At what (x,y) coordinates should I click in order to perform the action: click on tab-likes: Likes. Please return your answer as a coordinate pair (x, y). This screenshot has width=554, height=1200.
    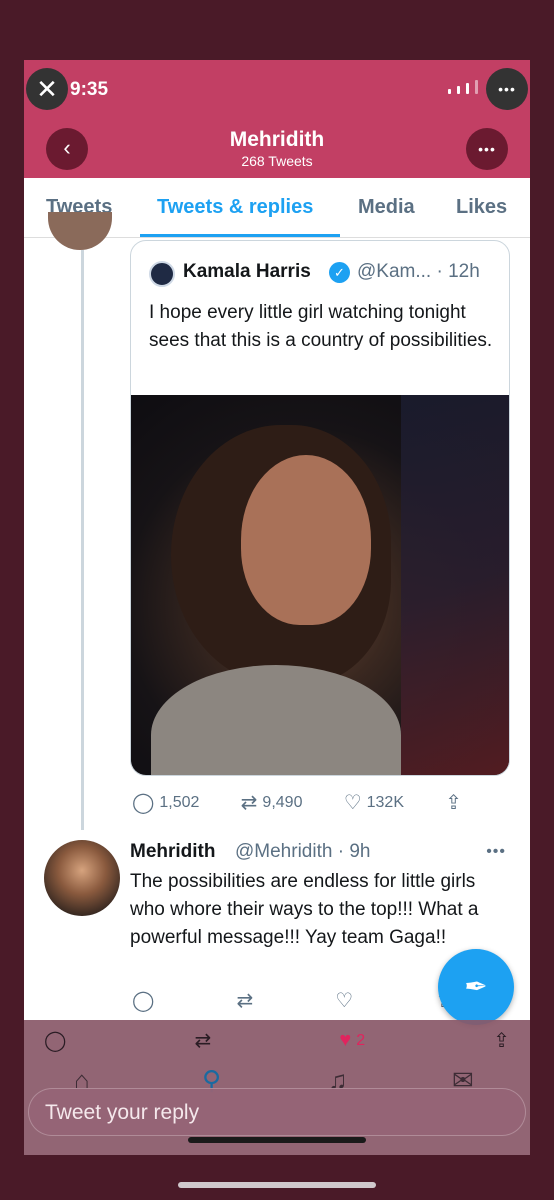
    Looking at the image, I should click on (481, 207).